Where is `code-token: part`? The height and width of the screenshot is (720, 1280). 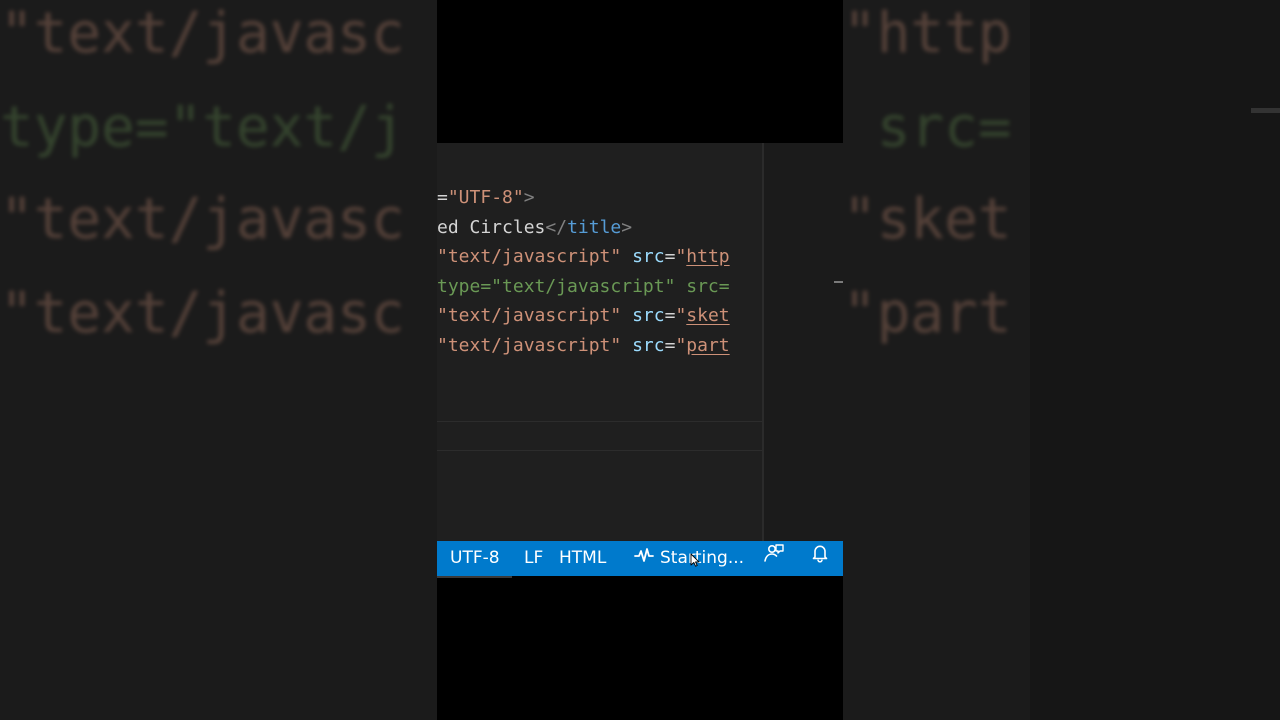 code-token: part is located at coordinates (708, 345).